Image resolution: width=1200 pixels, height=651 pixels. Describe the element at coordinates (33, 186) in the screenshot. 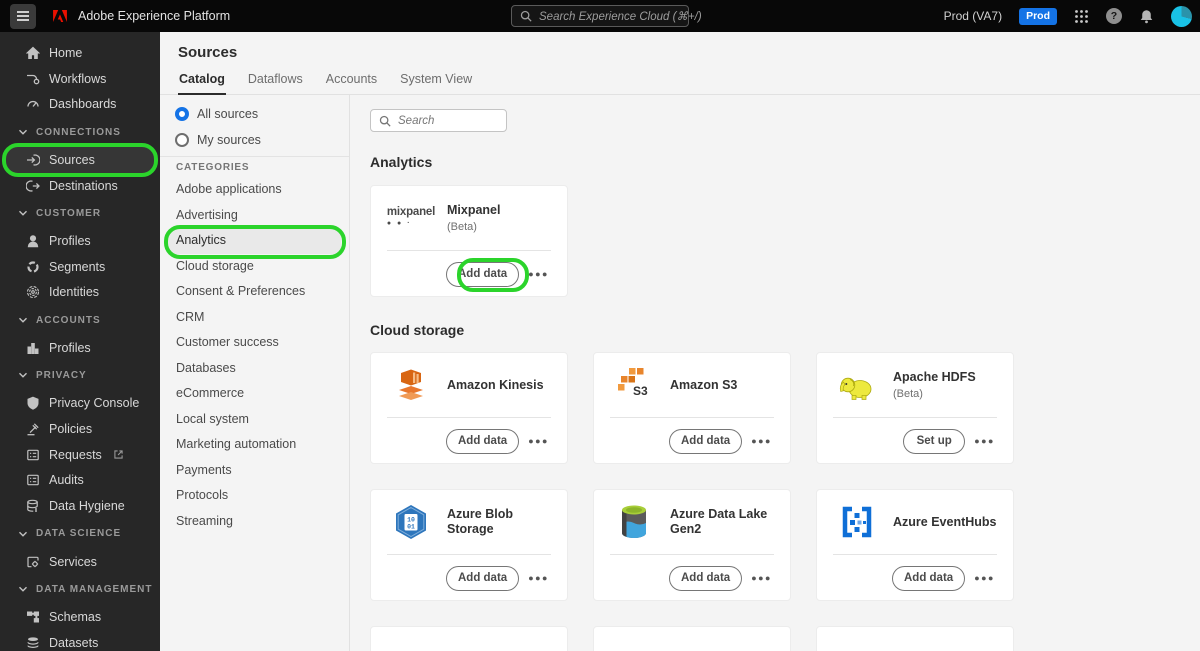

I see `destinations-icon` at that location.